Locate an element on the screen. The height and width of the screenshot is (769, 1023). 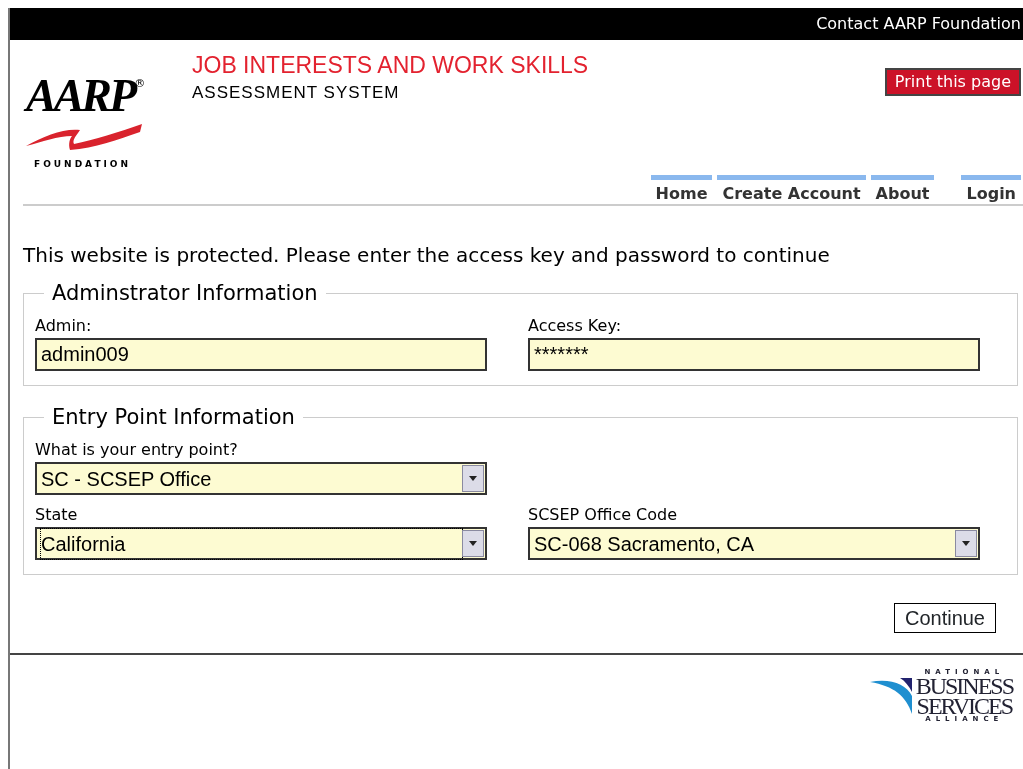
select-field: SC - SCSEP Office is located at coordinates (261, 478).